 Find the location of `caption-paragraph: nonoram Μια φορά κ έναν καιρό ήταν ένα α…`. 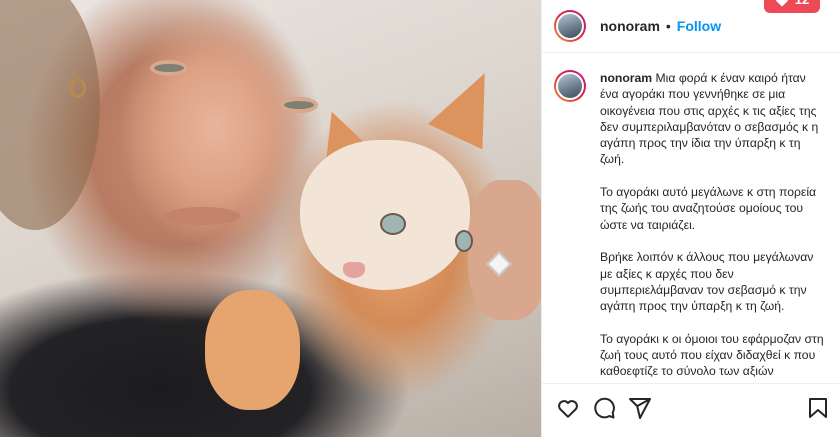

caption-paragraph: nonoram Μια φορά κ έναν καιρό ήταν ένα α… is located at coordinates (712, 119).